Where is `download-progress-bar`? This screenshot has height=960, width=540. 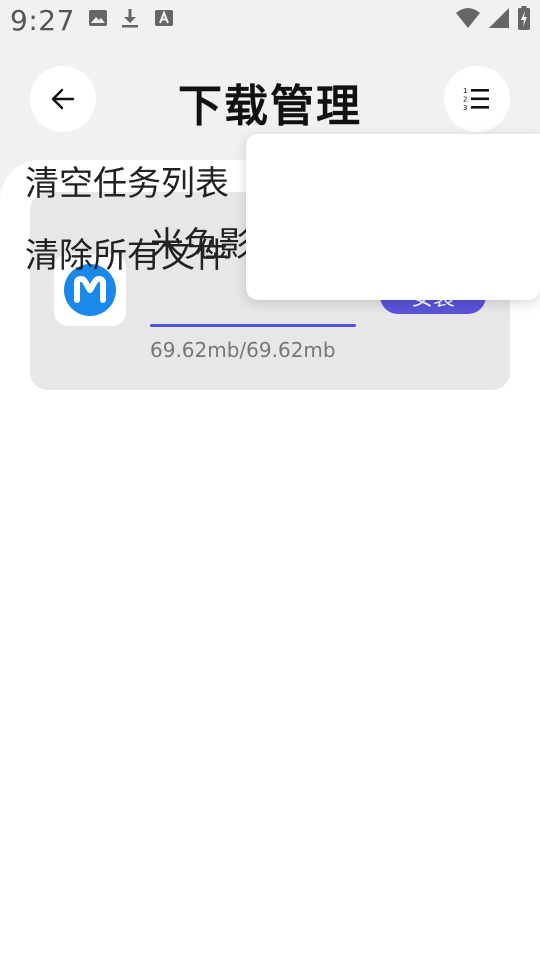 download-progress-bar is located at coordinates (253, 325).